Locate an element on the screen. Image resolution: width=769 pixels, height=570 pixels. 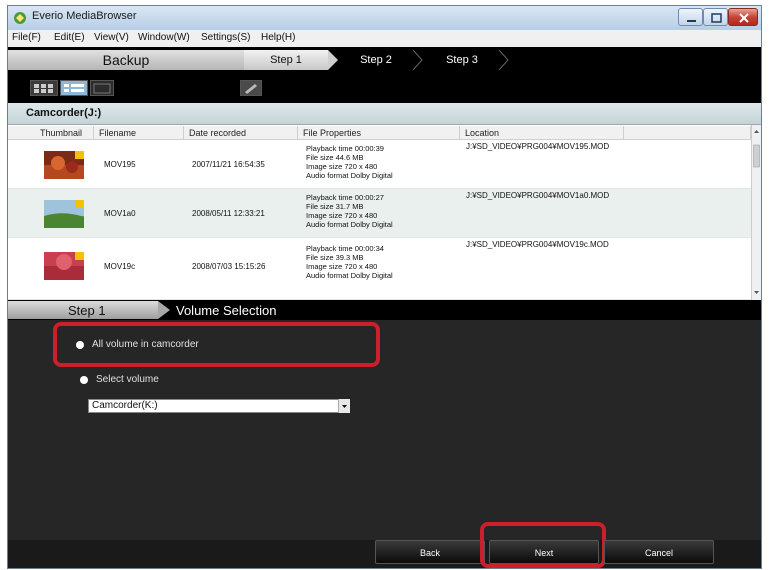
location-cell: J:¥SD_VIDEO¥PRG004¥MOV195.MOD is located at coordinates (538, 146).